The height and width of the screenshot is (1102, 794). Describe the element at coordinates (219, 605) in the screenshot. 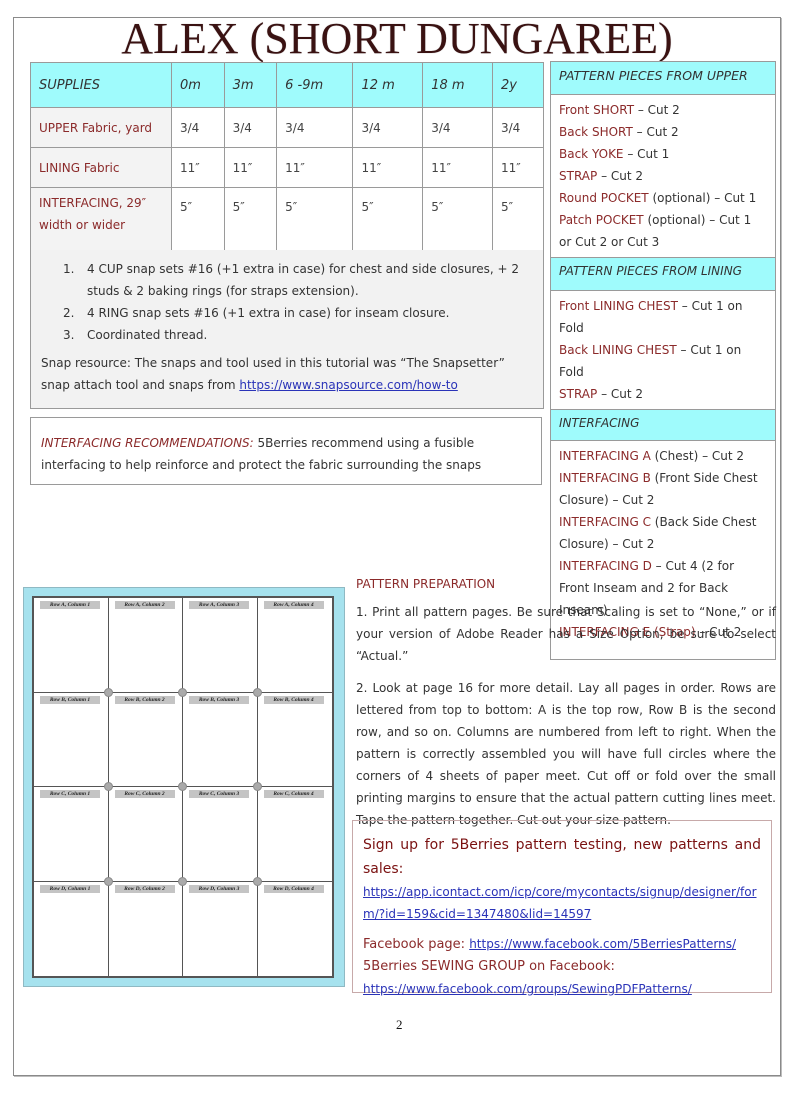

I see `sheet-label: Row A, Column 3` at that location.